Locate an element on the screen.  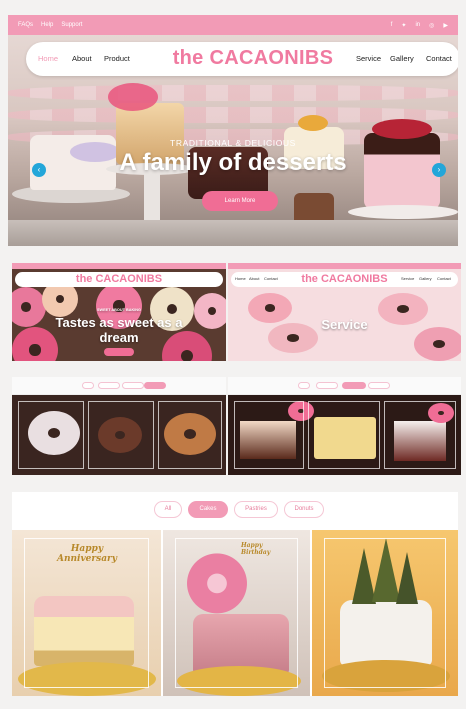
youtube-icon: ▶ is located at coordinates (445, 25).